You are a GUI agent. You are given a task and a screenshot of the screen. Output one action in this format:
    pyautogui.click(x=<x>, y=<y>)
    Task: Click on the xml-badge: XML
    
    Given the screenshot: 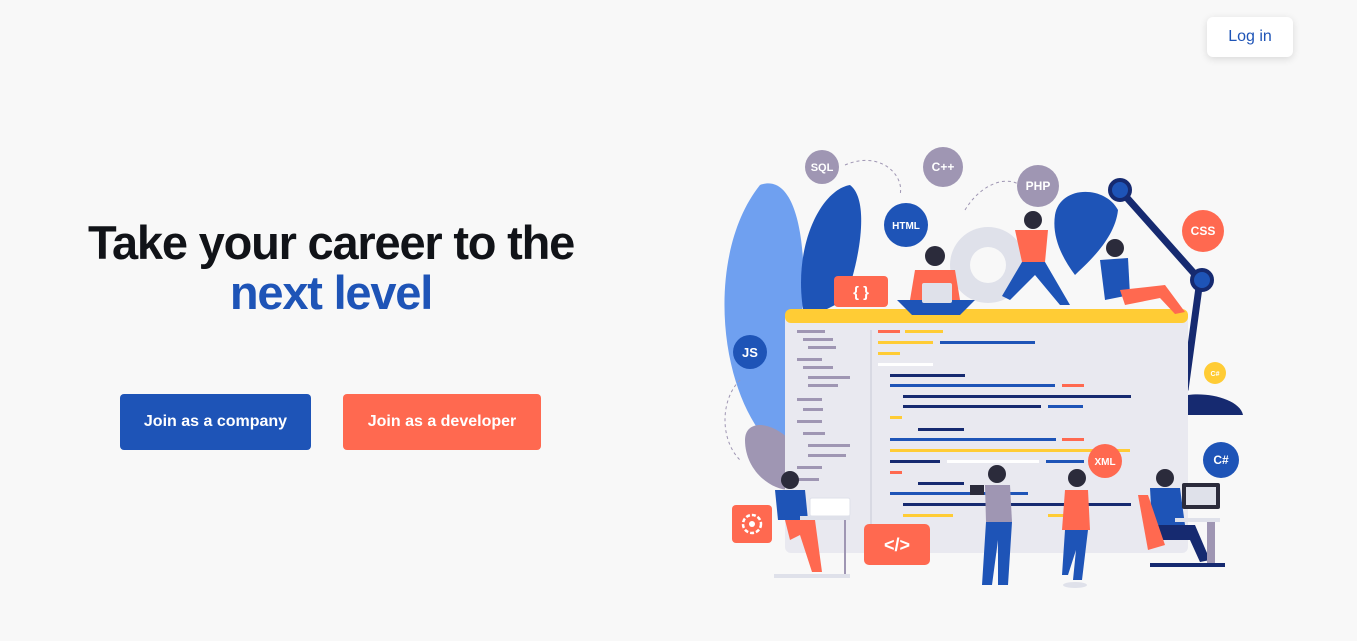 What is the action you would take?
    pyautogui.click(x=1105, y=461)
    